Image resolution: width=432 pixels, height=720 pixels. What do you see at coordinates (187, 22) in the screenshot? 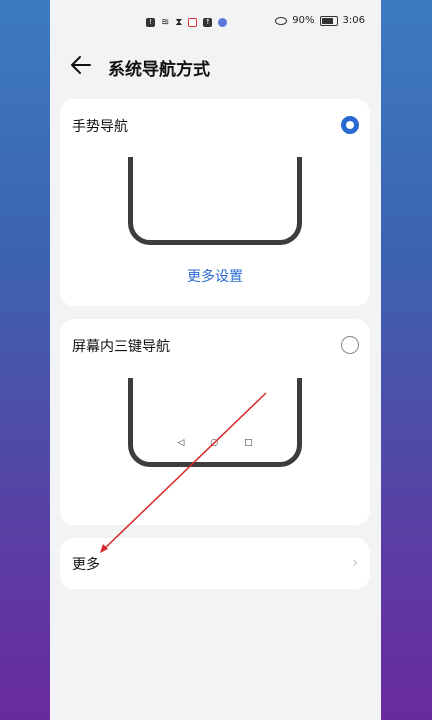
I see `status-icons: ! ≋ ⧗ ↑` at bounding box center [187, 22].